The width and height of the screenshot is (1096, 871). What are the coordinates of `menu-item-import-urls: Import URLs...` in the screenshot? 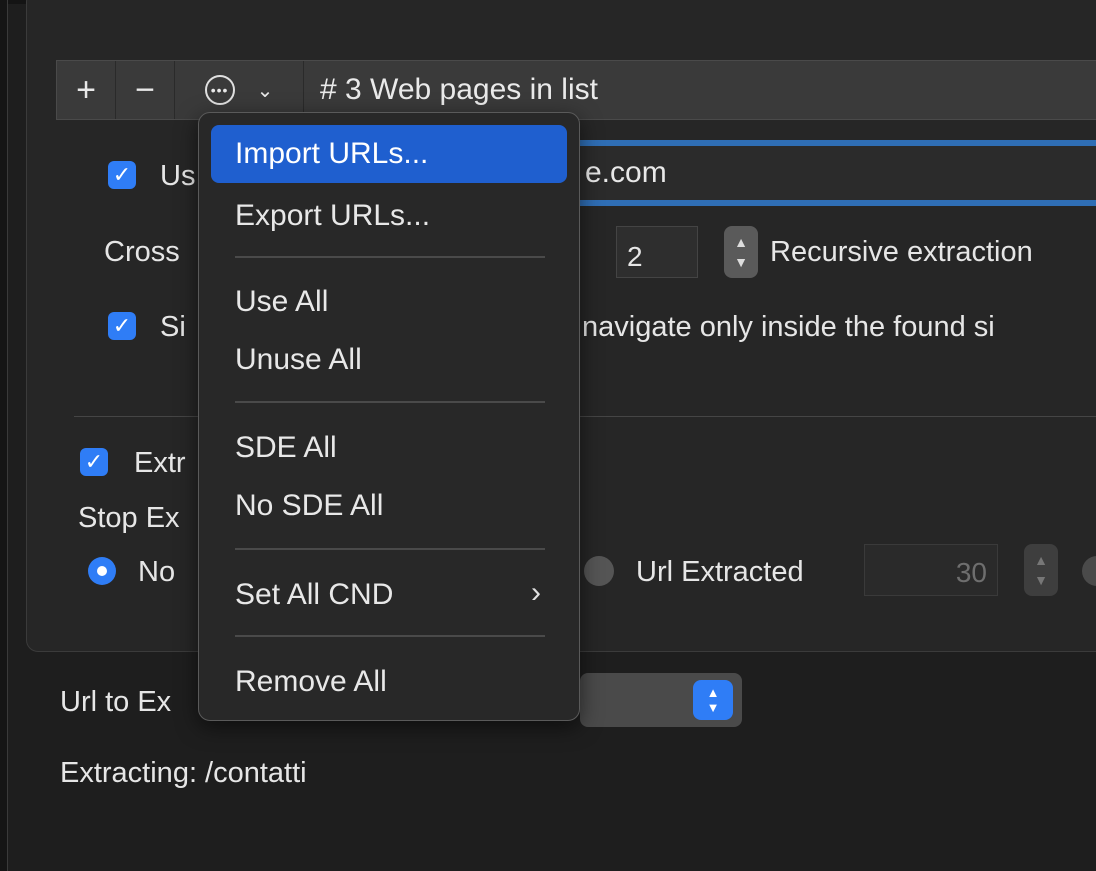 It's located at (389, 154).